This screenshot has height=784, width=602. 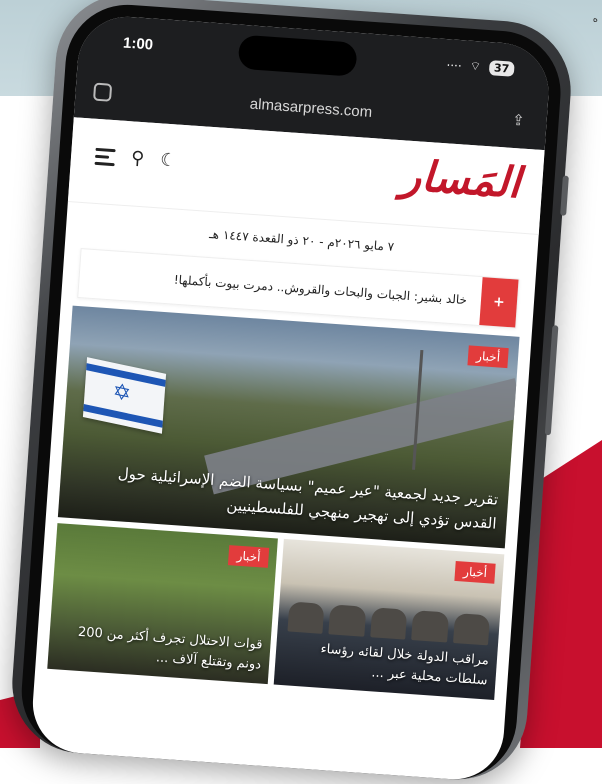 What do you see at coordinates (105, 156) in the screenshot?
I see `menu-icon` at bounding box center [105, 156].